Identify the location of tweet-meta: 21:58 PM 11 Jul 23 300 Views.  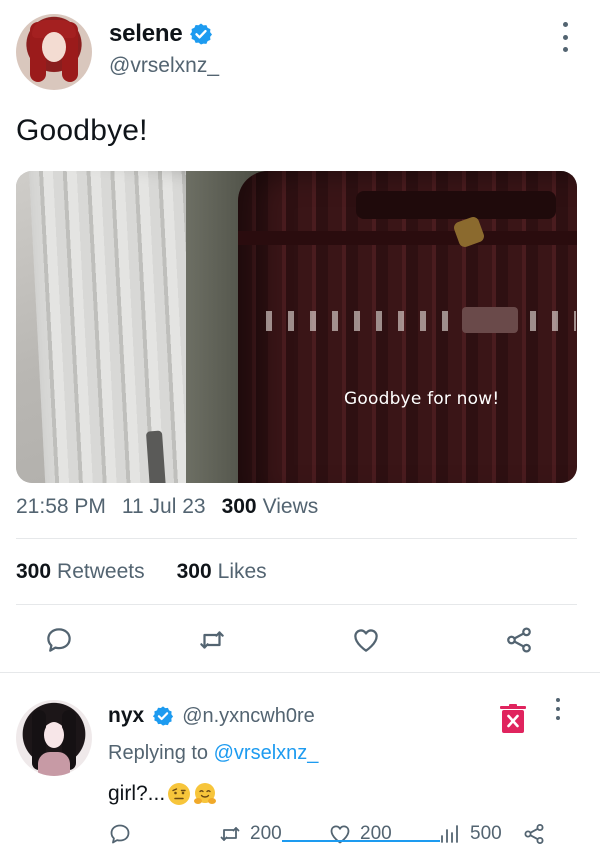
(167, 507).